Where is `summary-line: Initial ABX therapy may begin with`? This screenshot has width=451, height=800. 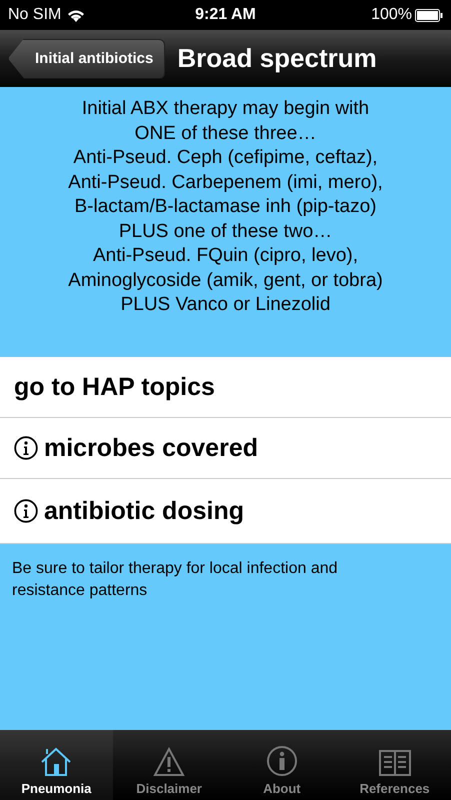 summary-line: Initial ABX therapy may begin with is located at coordinates (226, 109).